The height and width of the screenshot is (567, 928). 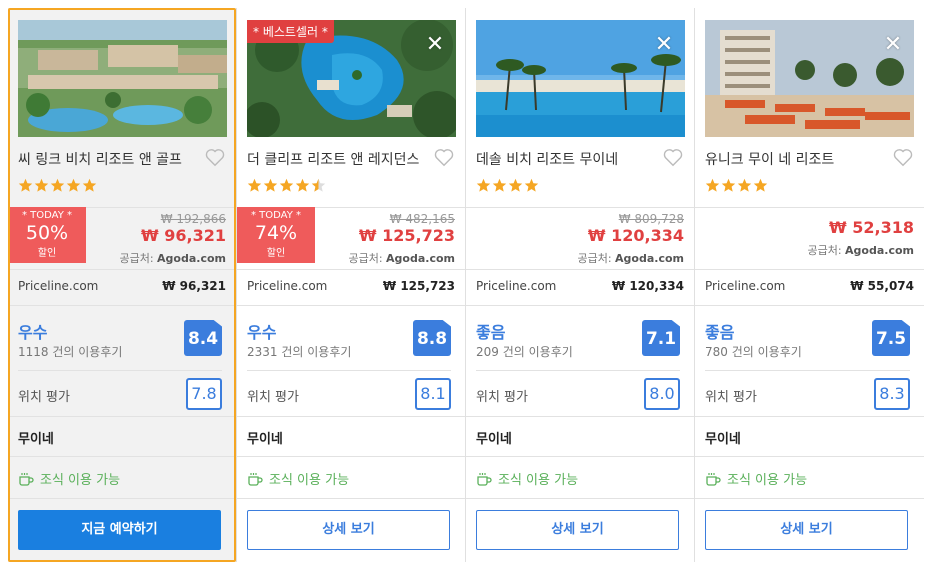 I want to click on coffee-cup-icon, so click(x=26, y=479).